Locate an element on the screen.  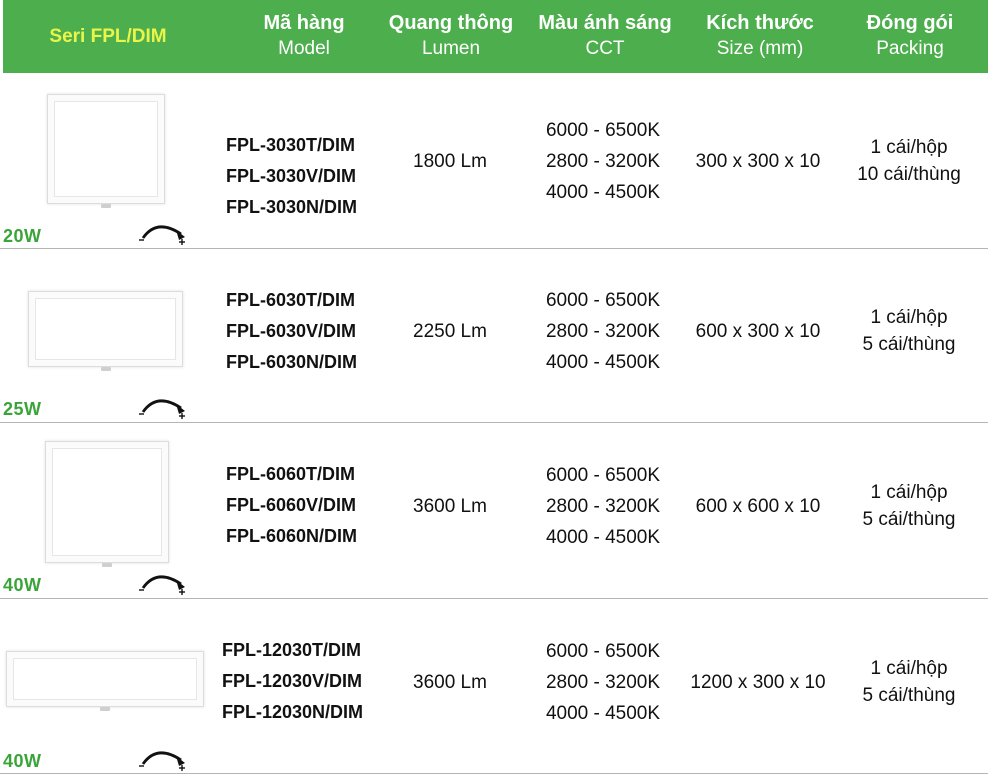
model-code: FPL-6030V/DIM is located at coordinates (291, 331).